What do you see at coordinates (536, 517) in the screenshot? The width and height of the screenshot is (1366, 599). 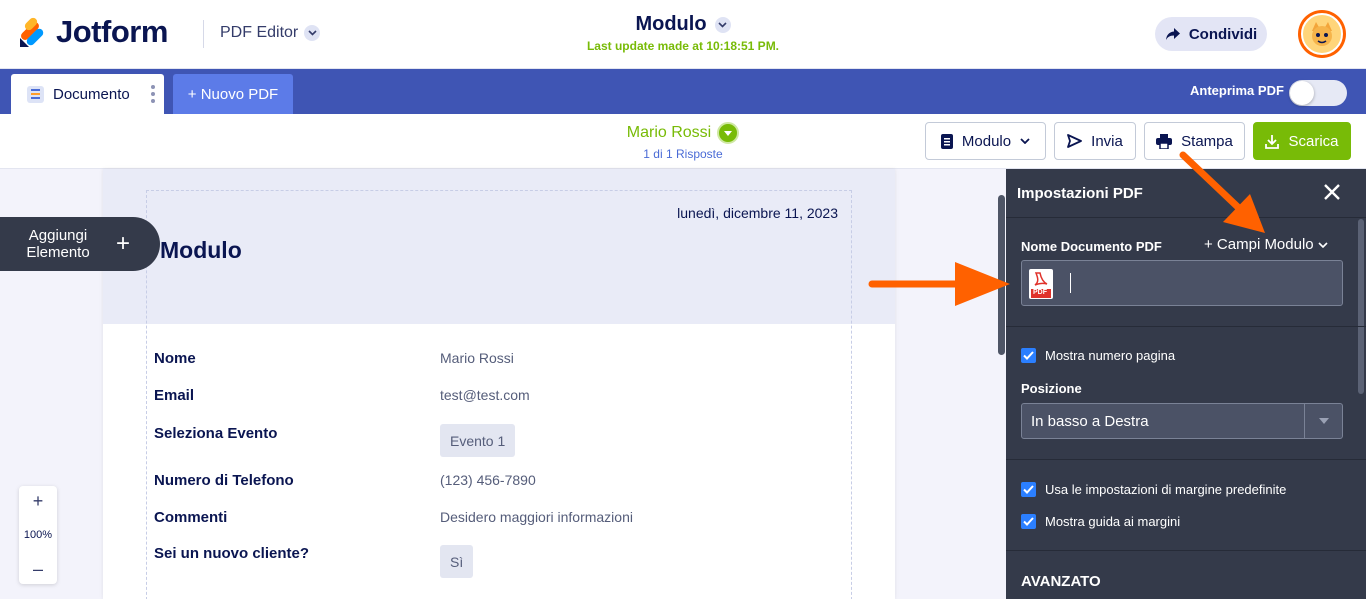 I see `field-value-commenti: Desidero maggiori informazioni` at bounding box center [536, 517].